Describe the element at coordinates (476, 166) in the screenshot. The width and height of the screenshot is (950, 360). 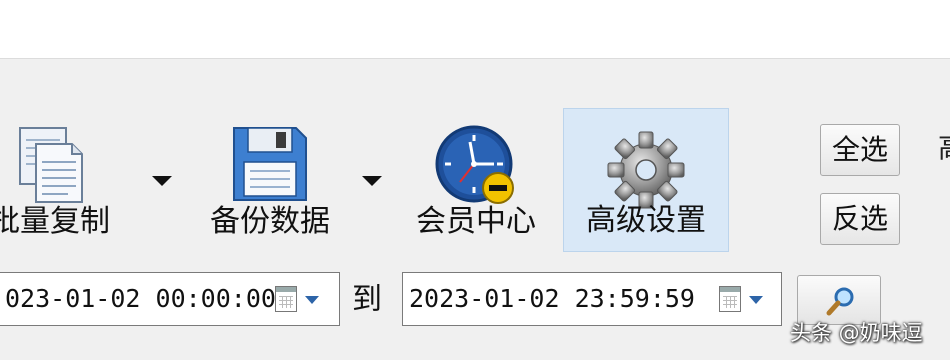
I see `clock-icon` at that location.